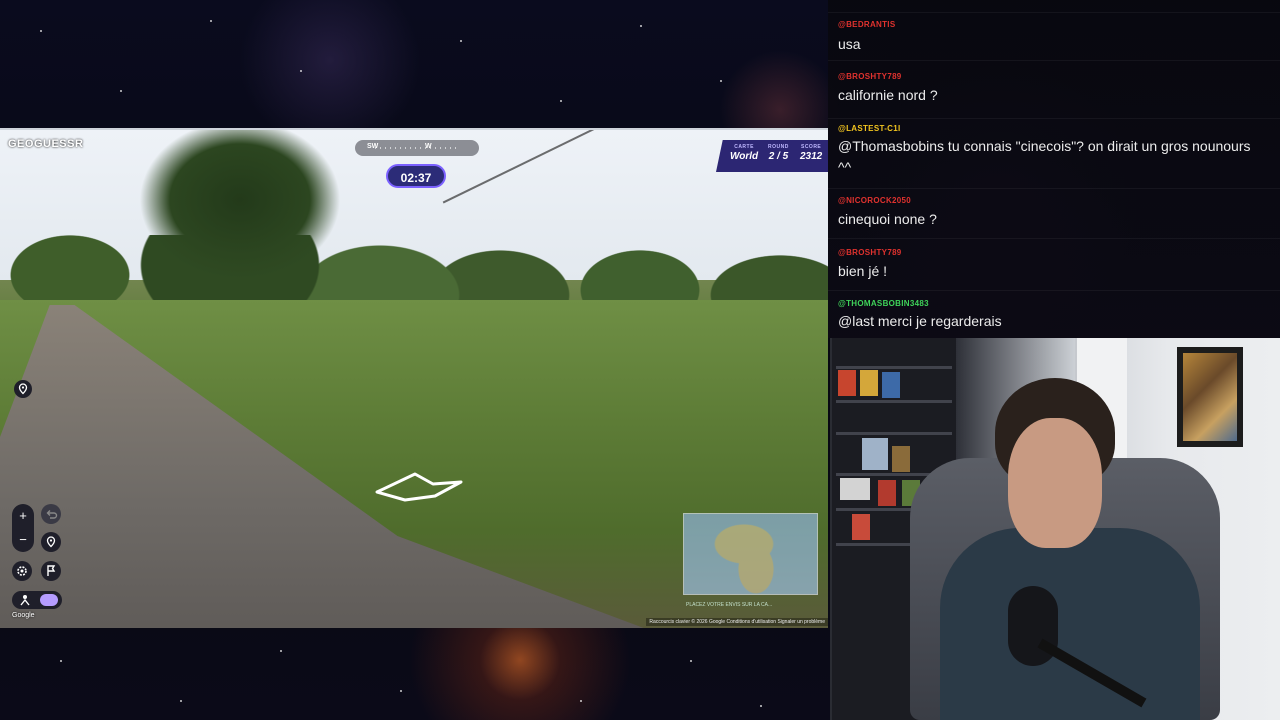 The height and width of the screenshot is (720, 1280). Describe the element at coordinates (1054, 267) in the screenshot. I see `chat-message: @BROSHTY789 bien jé !` at that location.